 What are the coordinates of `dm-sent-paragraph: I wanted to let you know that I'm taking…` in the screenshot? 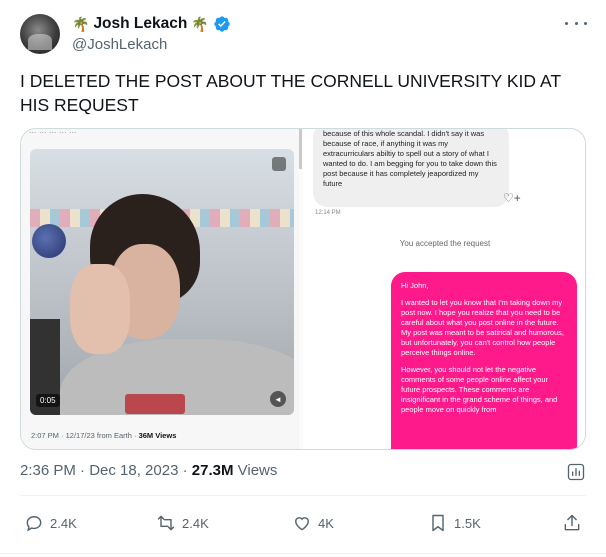 It's located at (482, 327).